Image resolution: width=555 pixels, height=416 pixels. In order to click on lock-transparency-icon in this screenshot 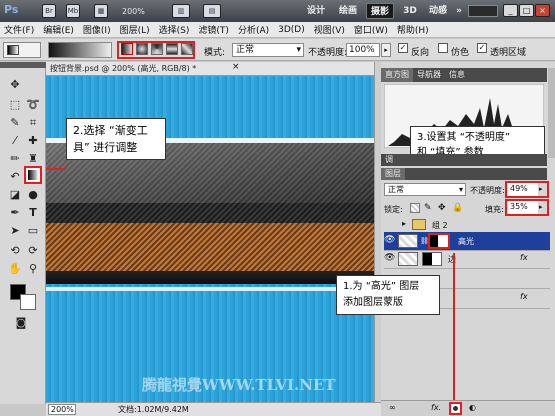, I will do `click(415, 208)`.